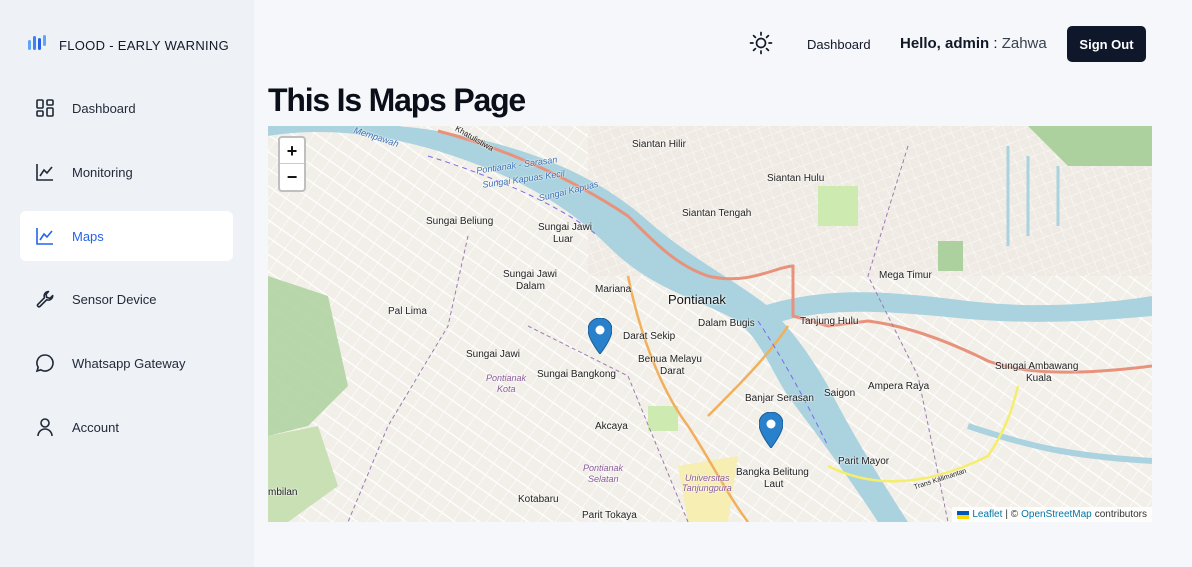 This screenshot has width=1192, height=567. What do you see at coordinates (1106, 44) in the screenshot?
I see `sign-out-button: Sign Out` at bounding box center [1106, 44].